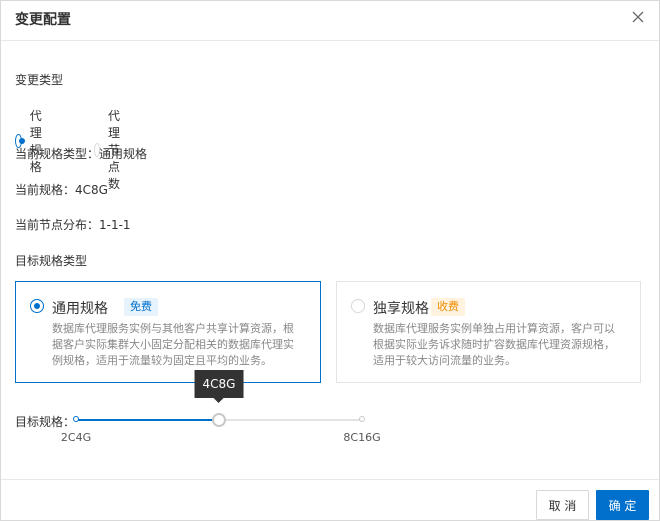 The width and height of the screenshot is (660, 521). Describe the element at coordinates (81, 154) in the screenshot. I see `current-spec-type: 当前规格类型：通用规格` at that location.